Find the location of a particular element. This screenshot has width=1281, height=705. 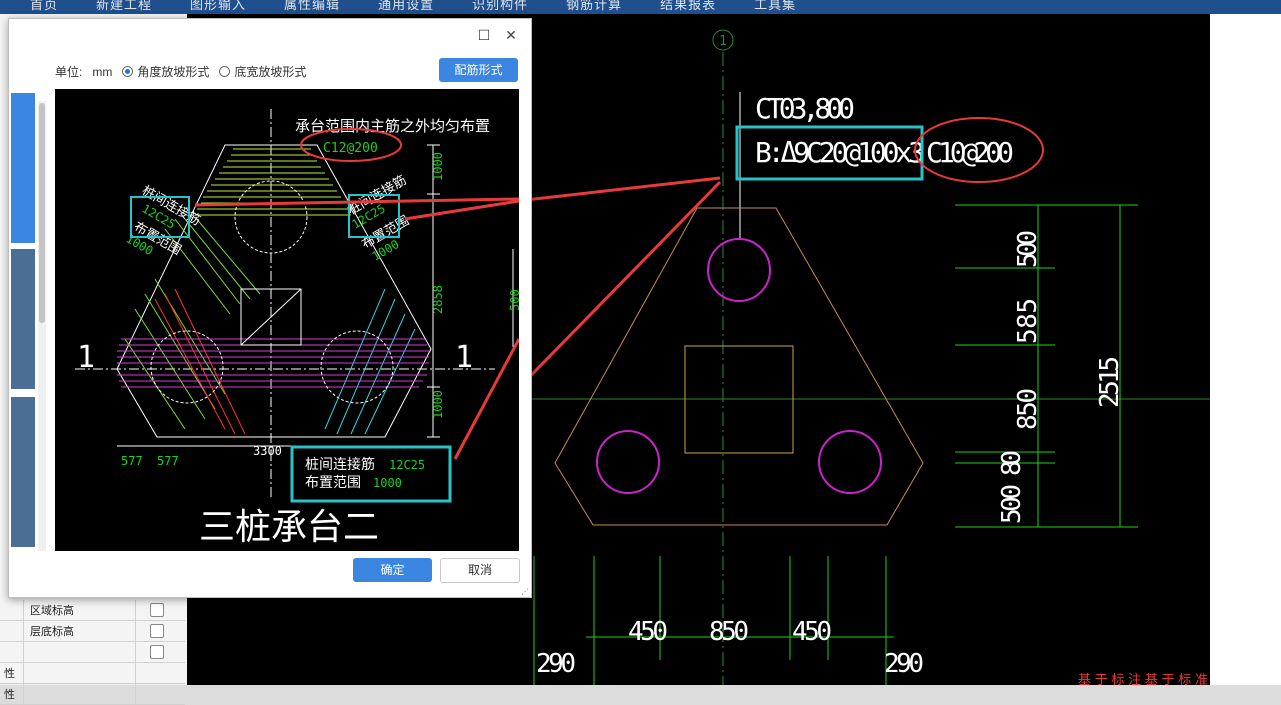

property-name: 区域标高 is located at coordinates (80, 610).